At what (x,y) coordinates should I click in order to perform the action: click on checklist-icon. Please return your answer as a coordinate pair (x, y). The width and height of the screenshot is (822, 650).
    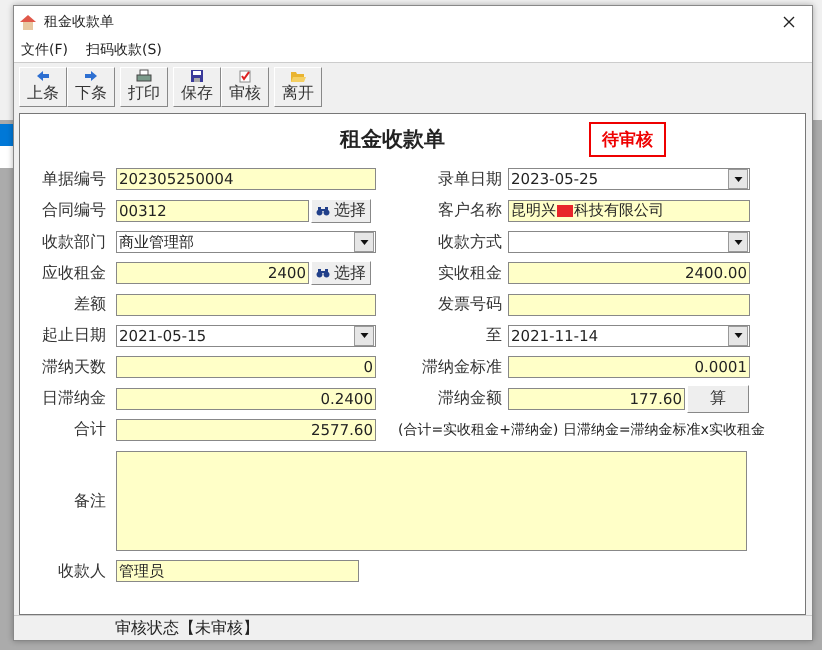
    Looking at the image, I should click on (245, 75).